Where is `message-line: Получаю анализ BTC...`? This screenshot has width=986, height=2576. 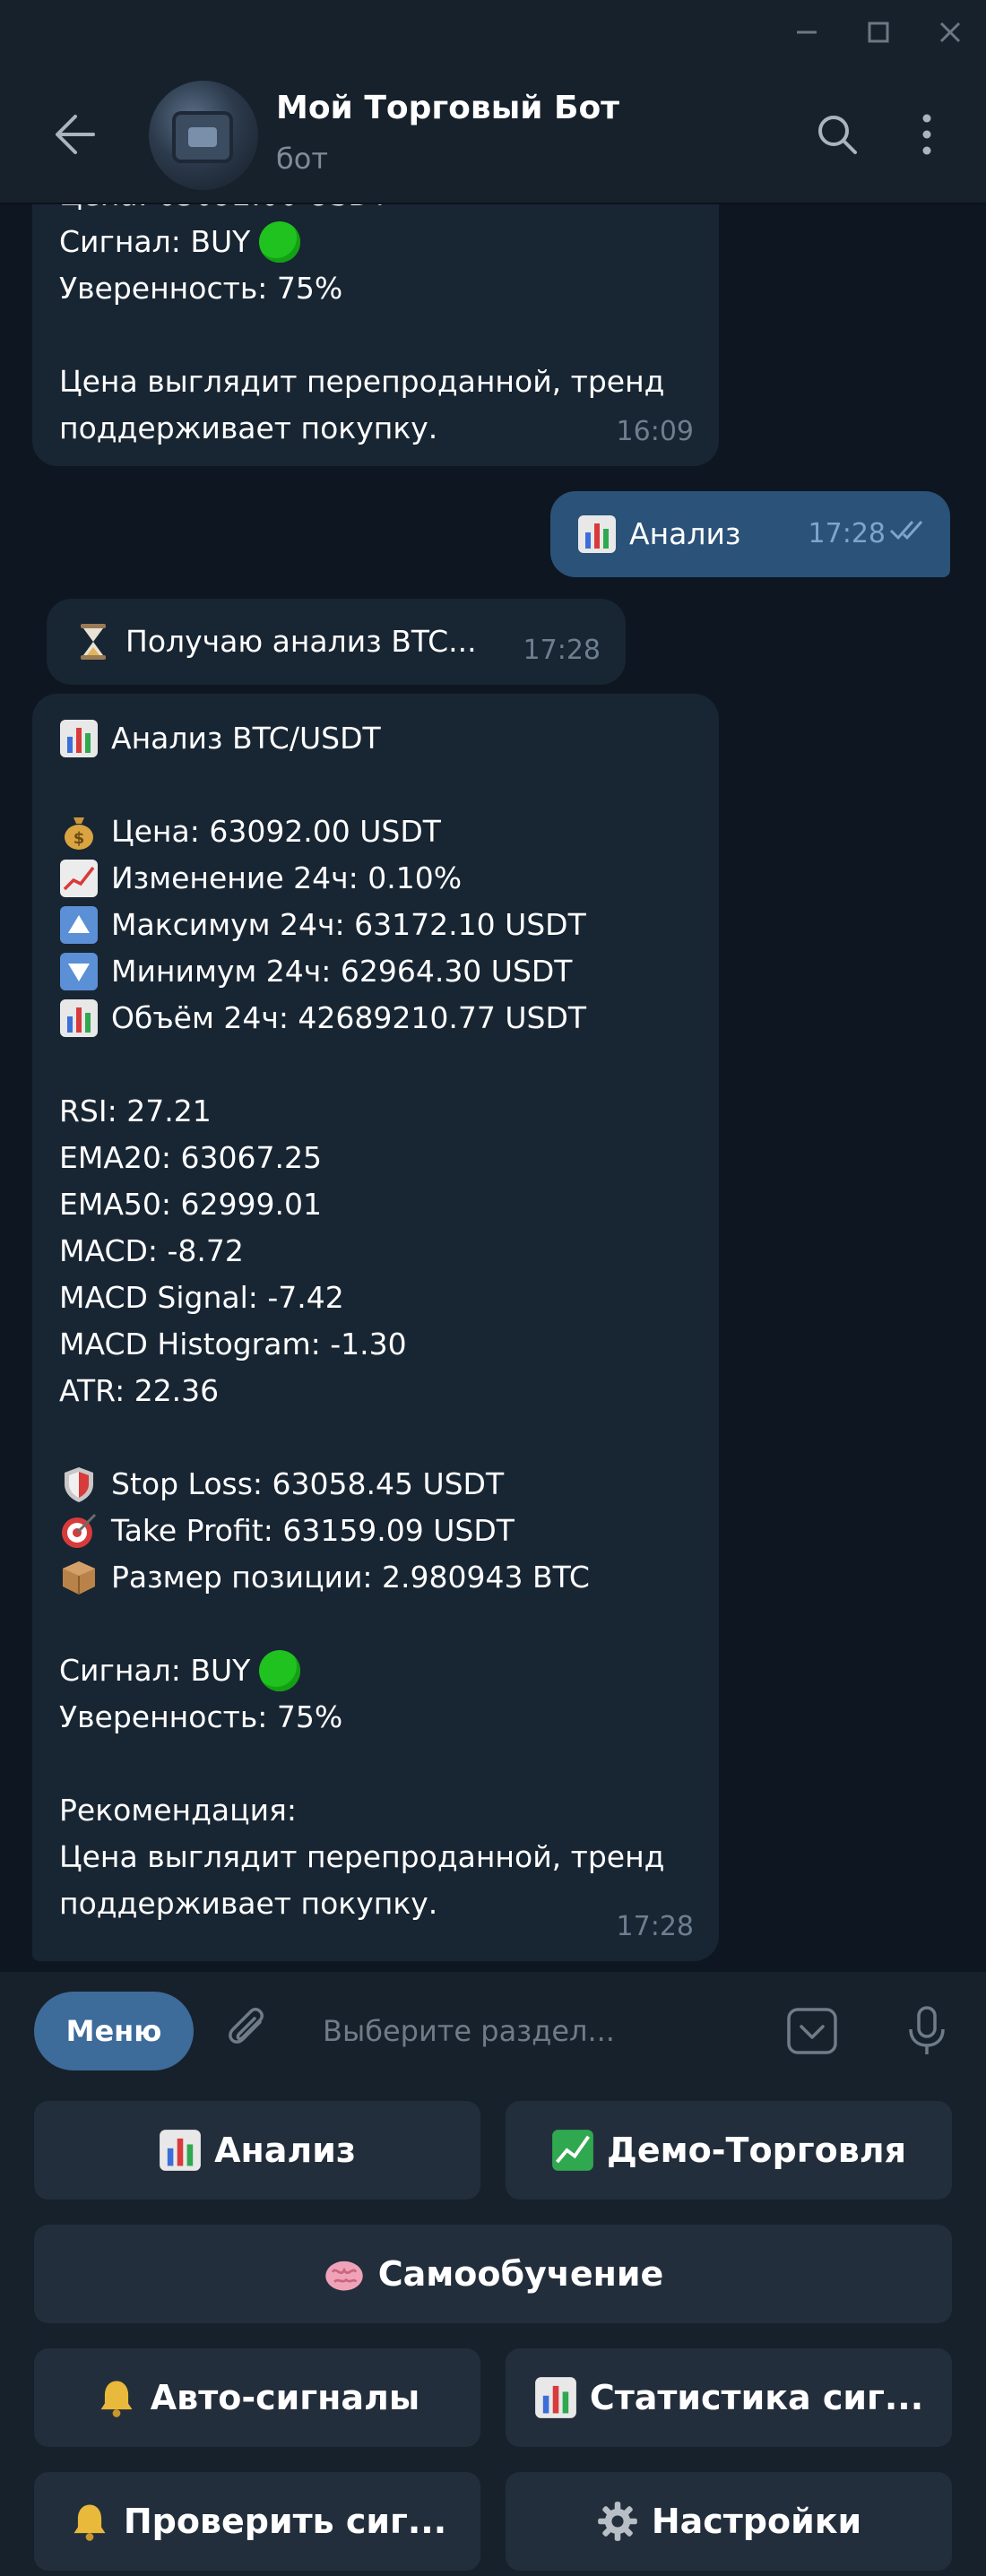
message-line: Получаю анализ BTC... is located at coordinates (336, 641).